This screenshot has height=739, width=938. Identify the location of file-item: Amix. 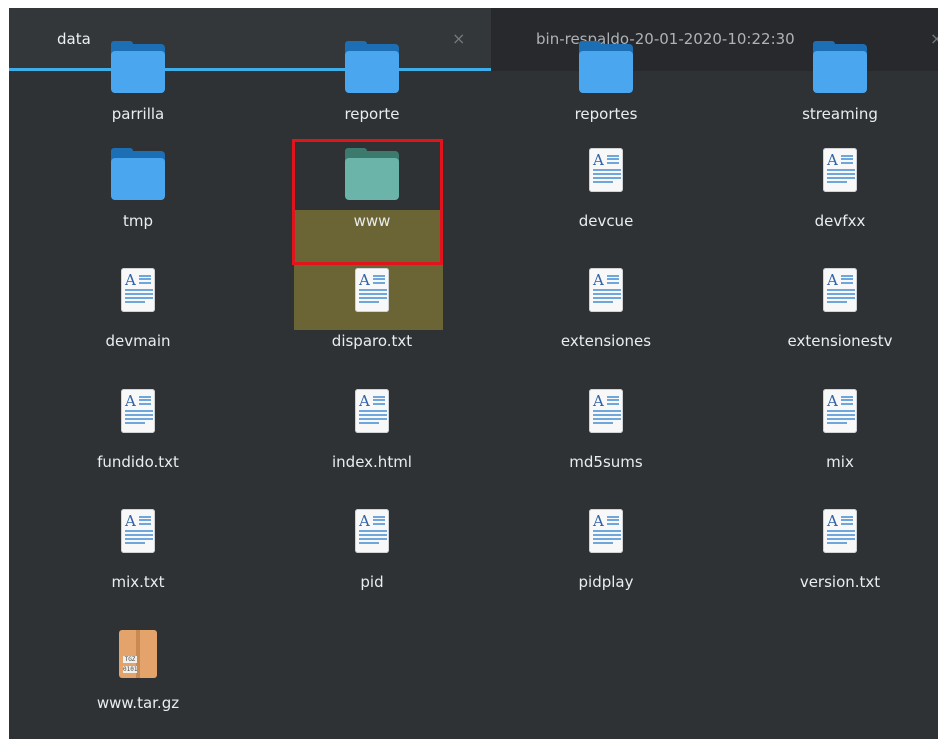
(831, 430).